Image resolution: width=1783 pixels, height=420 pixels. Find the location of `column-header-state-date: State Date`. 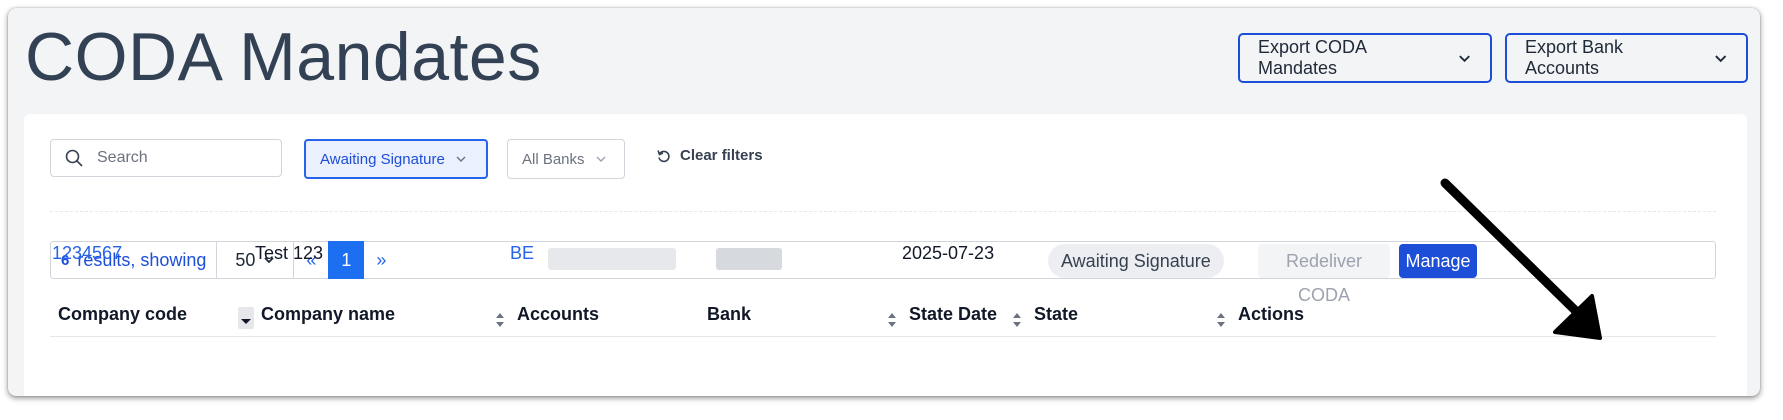

column-header-state-date: State Date is located at coordinates (953, 314).